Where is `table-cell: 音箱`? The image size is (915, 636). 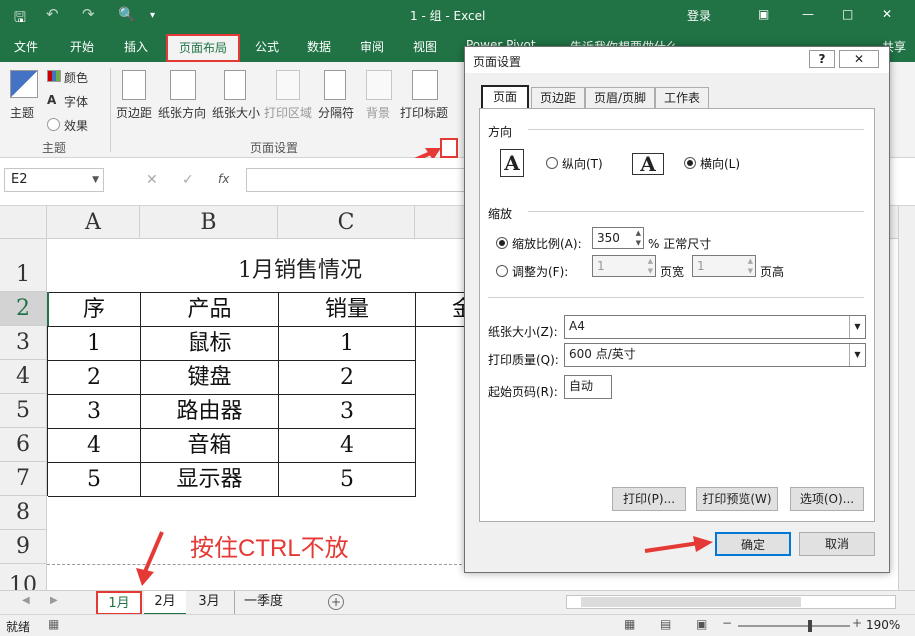 table-cell: 音箱 is located at coordinates (210, 446).